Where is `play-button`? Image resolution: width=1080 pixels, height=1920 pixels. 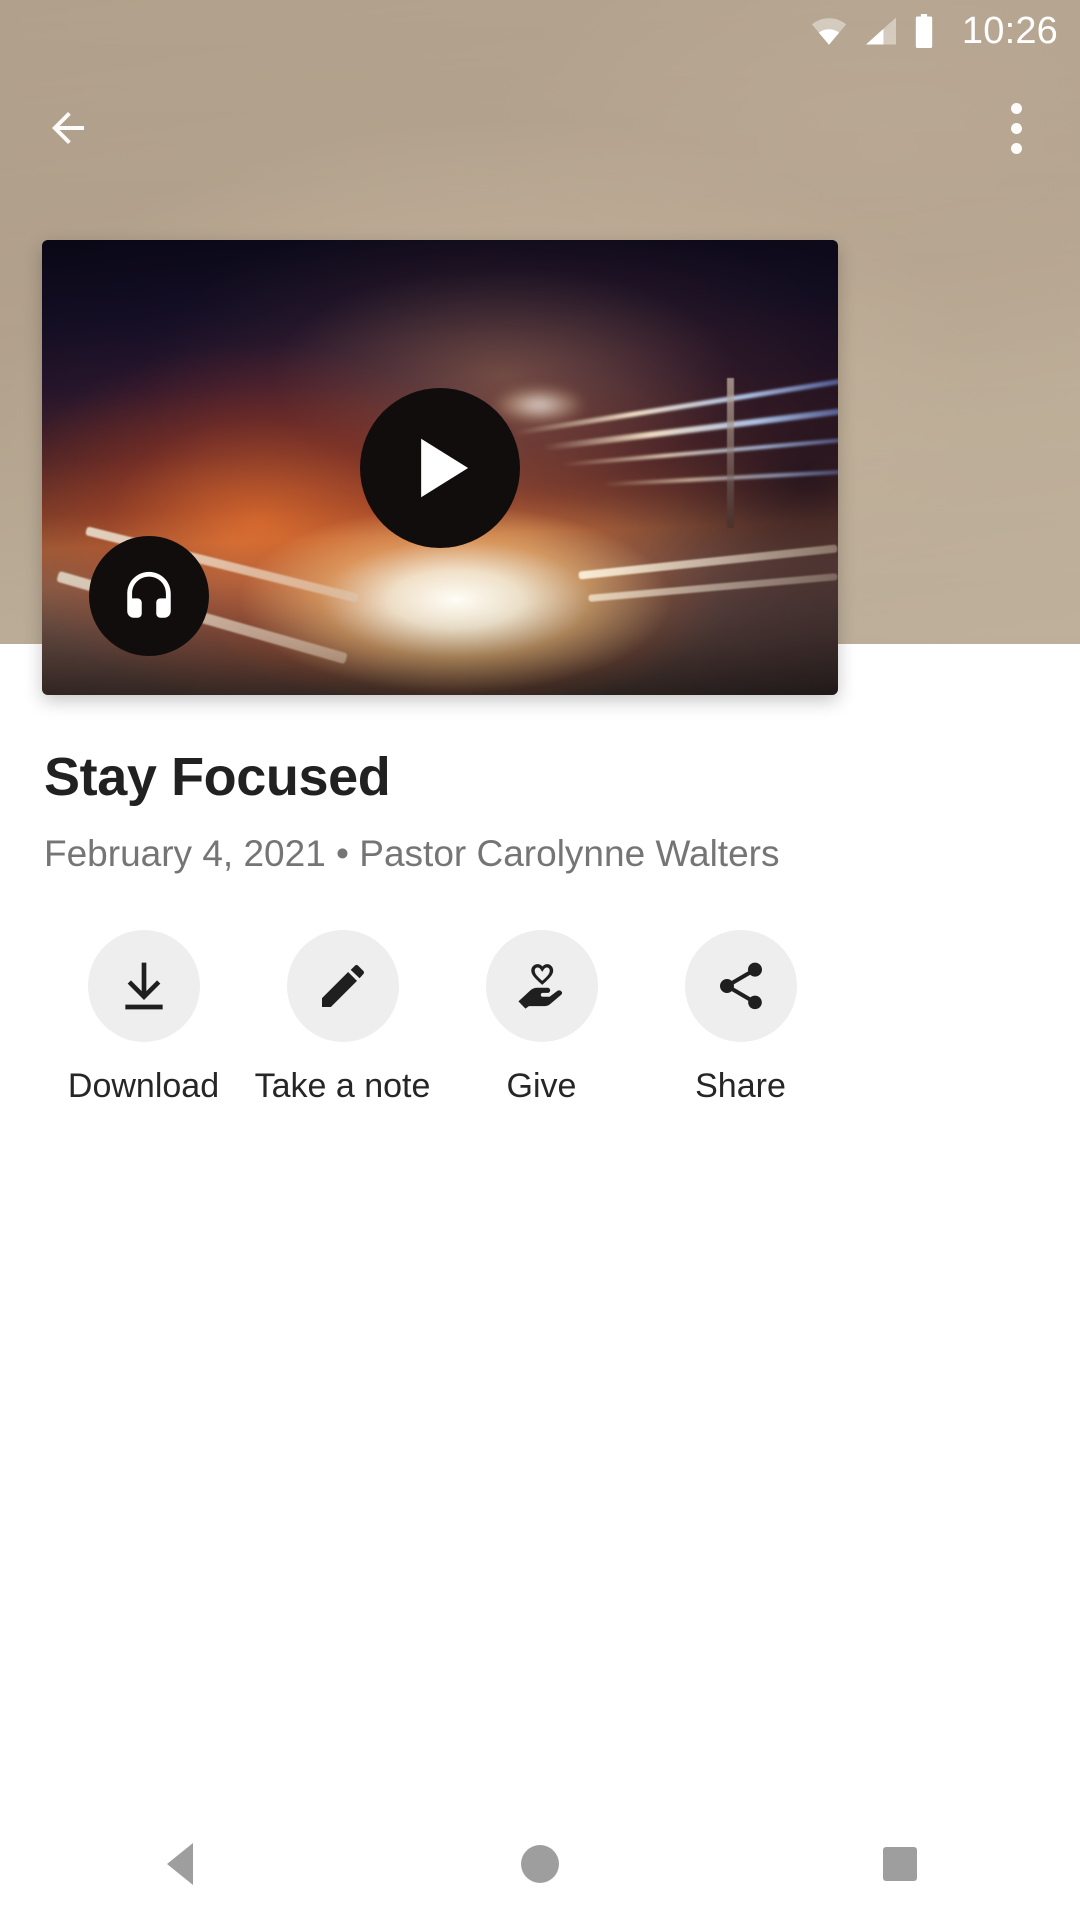
play-button is located at coordinates (440, 467).